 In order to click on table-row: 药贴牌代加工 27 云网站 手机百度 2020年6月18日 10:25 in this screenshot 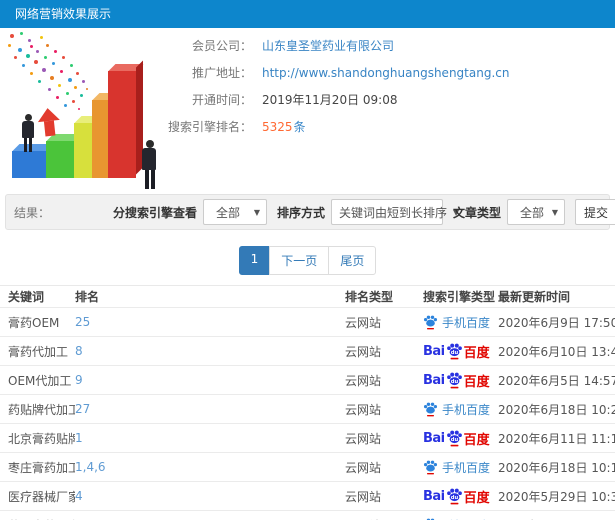, I will do `click(307, 409)`.